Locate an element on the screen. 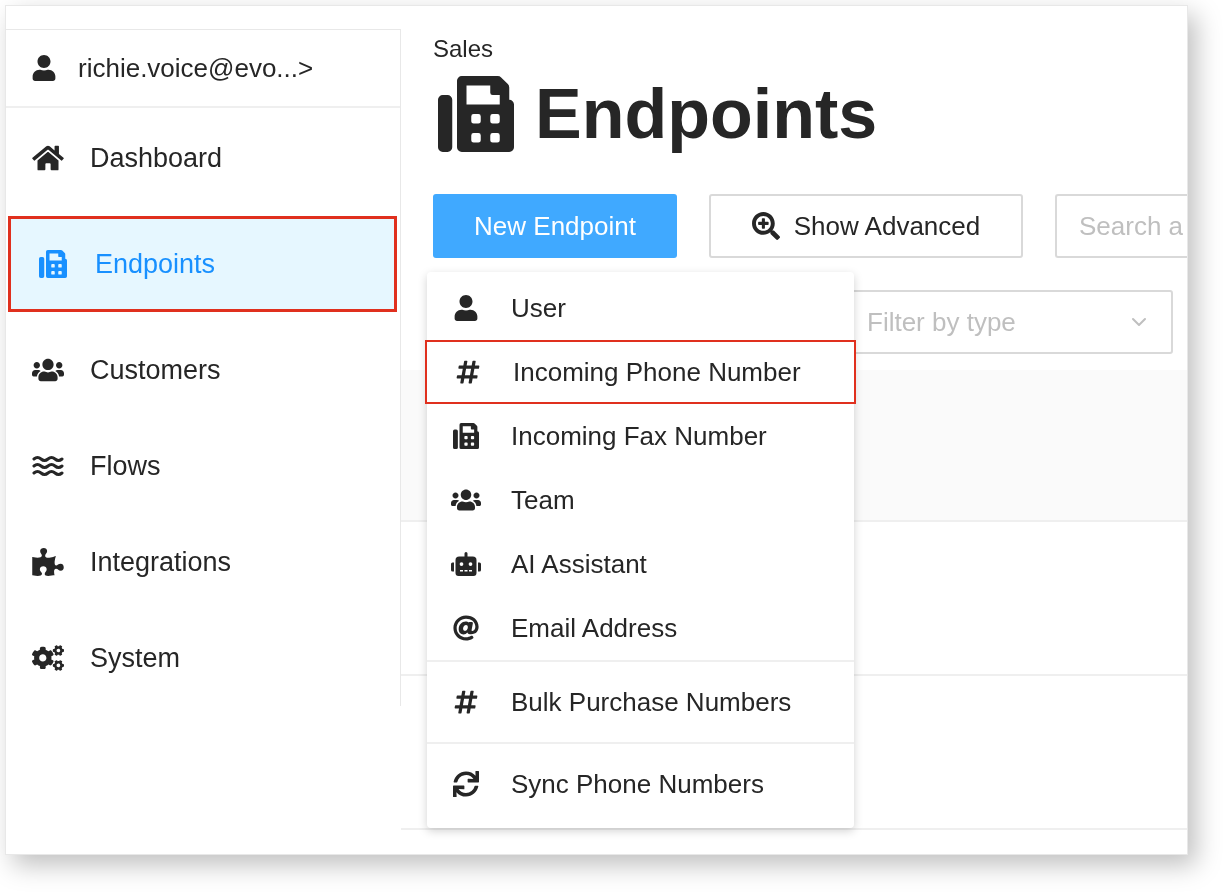 This screenshot has width=1226, height=892. menu-item: AI Assistant is located at coordinates (640, 564).